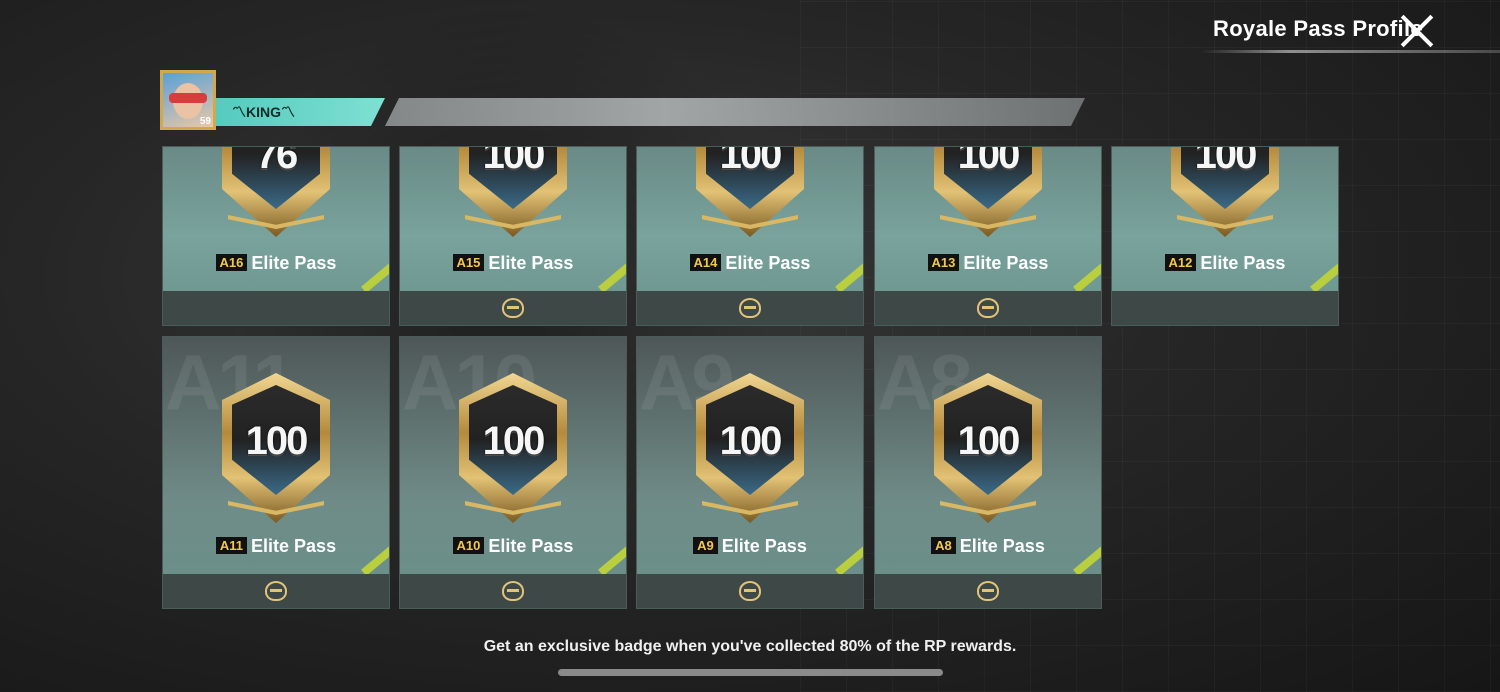  Describe the element at coordinates (943, 262) in the screenshot. I see `season-tag: A13` at that location.